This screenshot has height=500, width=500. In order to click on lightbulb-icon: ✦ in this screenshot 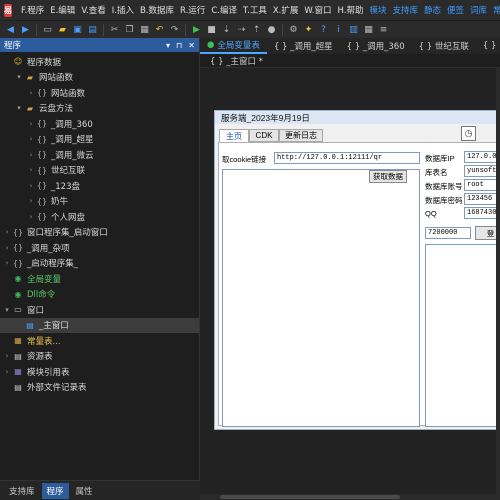, I will do `click(308, 29)`.